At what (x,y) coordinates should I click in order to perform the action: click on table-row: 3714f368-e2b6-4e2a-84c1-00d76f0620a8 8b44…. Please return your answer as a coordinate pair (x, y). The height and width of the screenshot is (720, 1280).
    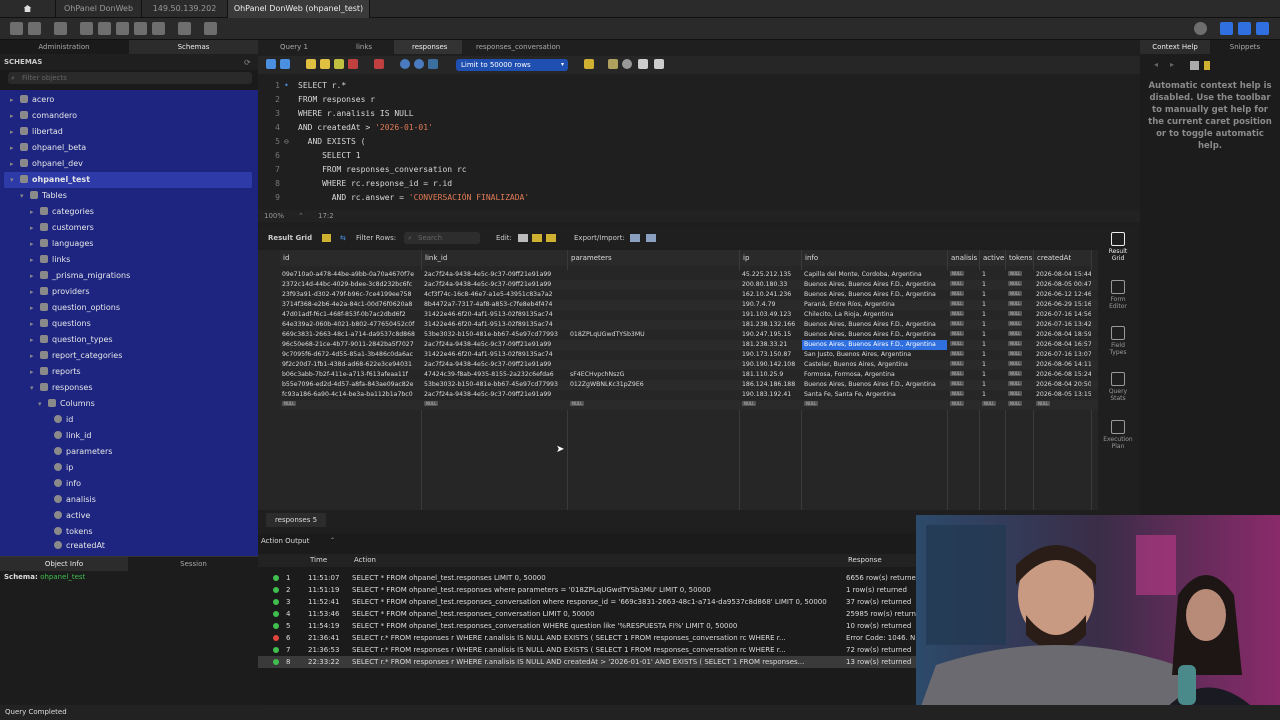
    Looking at the image, I should click on (689, 305).